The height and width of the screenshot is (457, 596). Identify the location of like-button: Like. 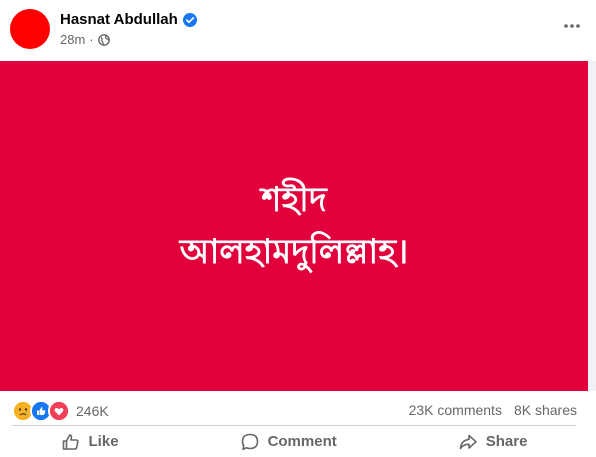
(90, 442).